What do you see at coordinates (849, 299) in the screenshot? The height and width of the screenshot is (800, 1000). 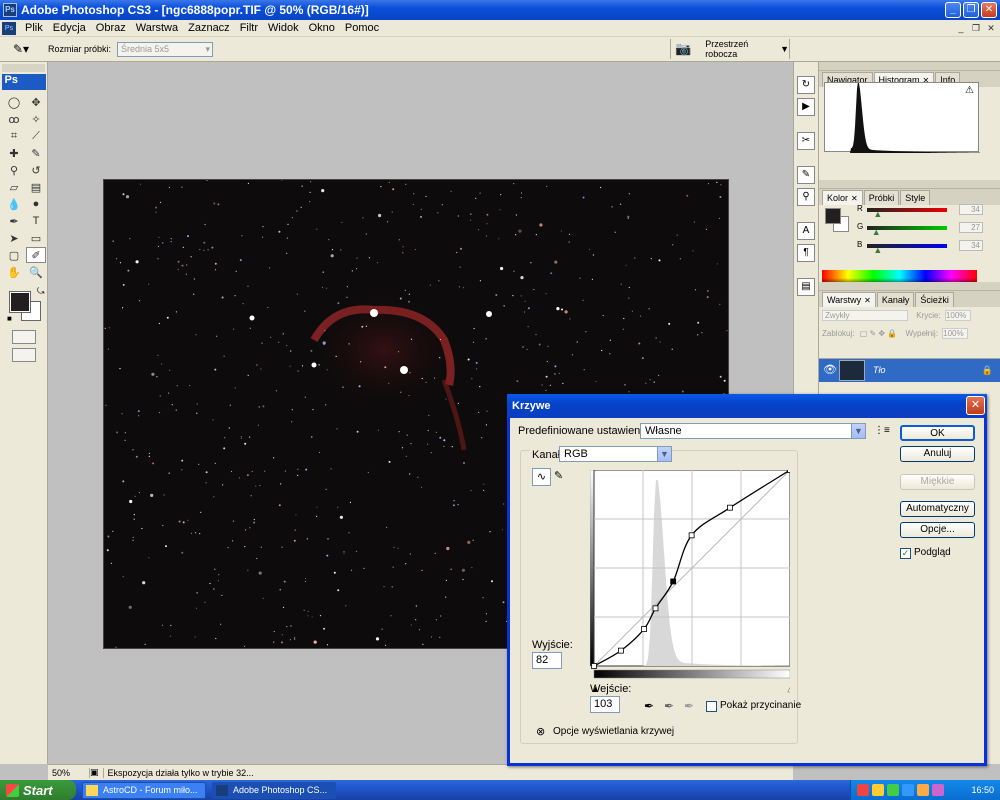 I see `tab-layers: Warstwy ✕` at bounding box center [849, 299].